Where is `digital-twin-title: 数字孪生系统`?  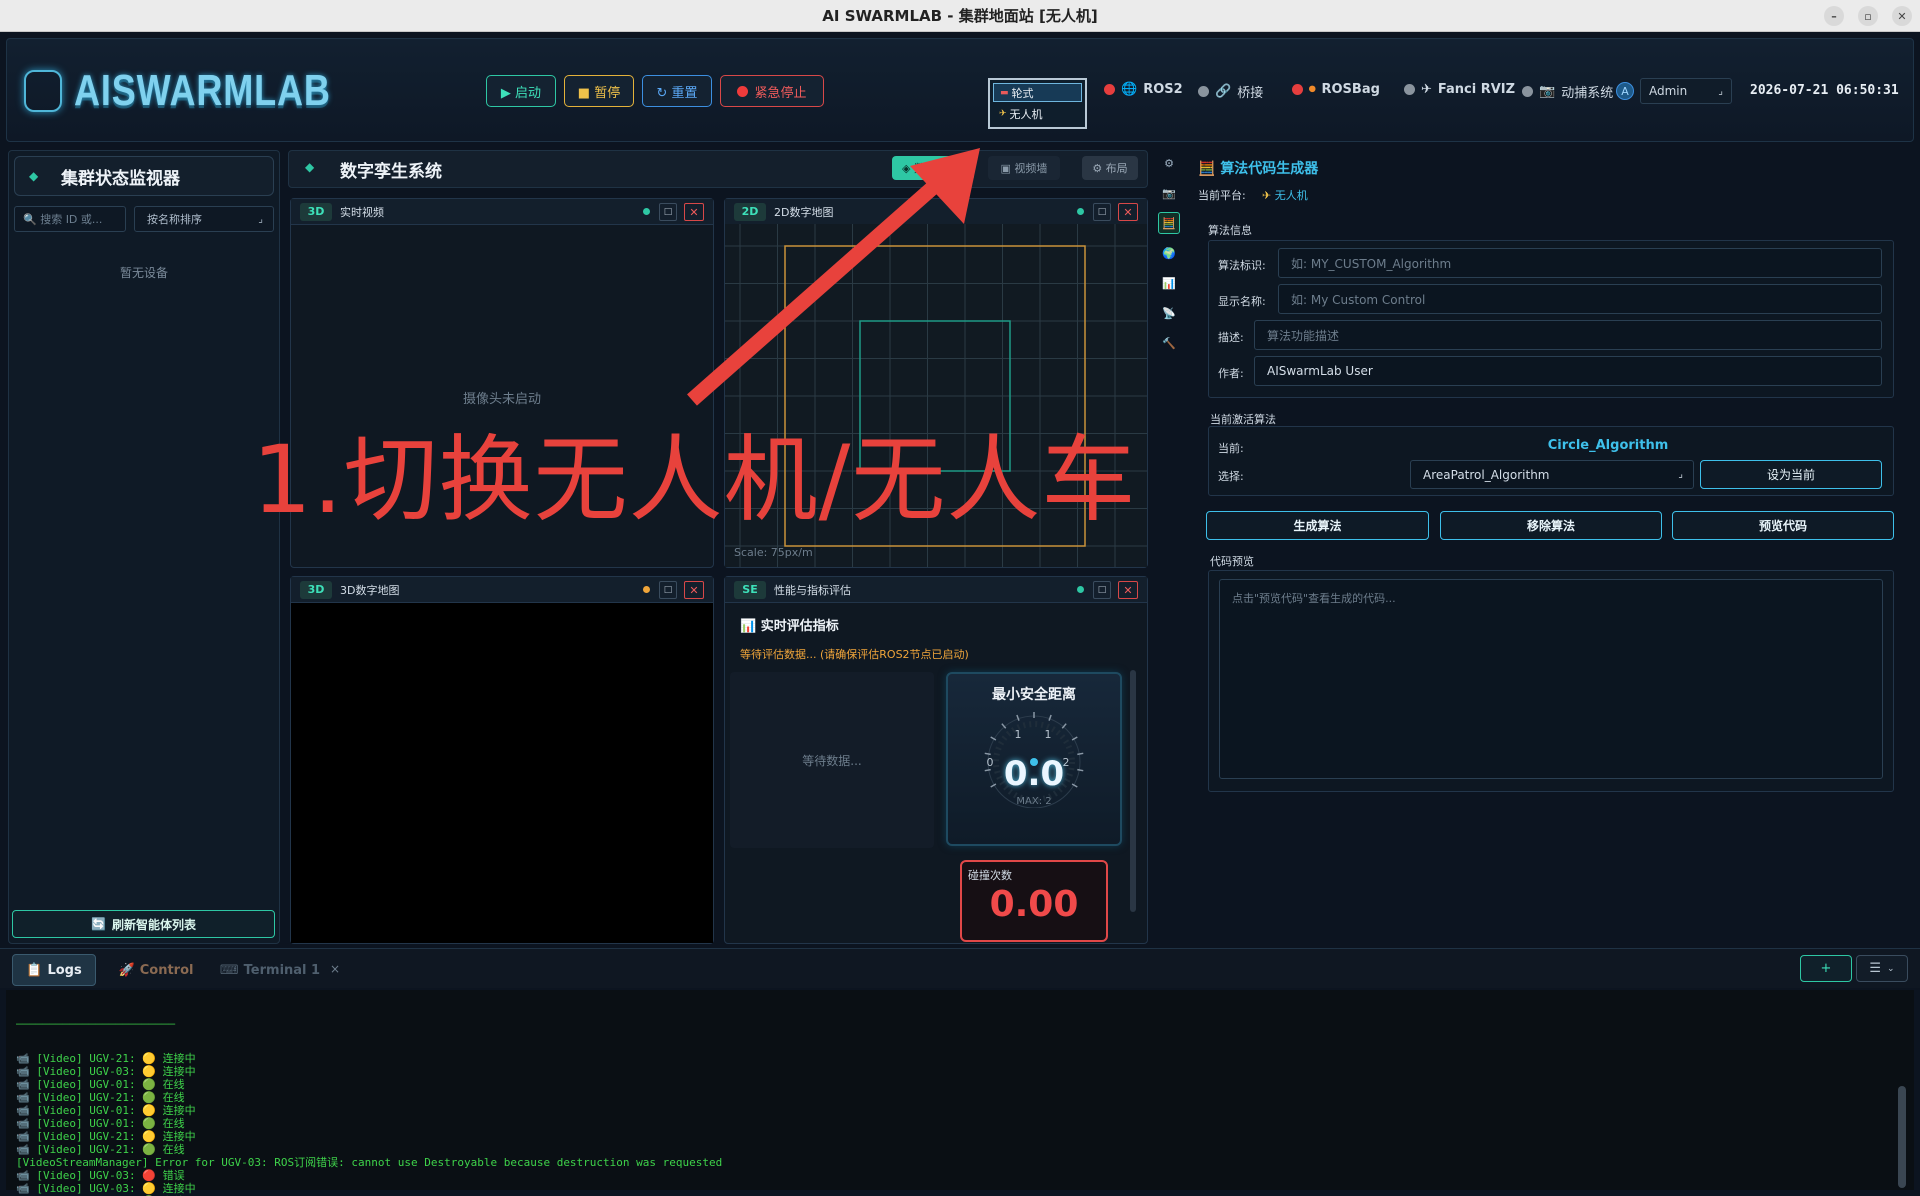 digital-twin-title: 数字孪生系统 is located at coordinates (391, 172).